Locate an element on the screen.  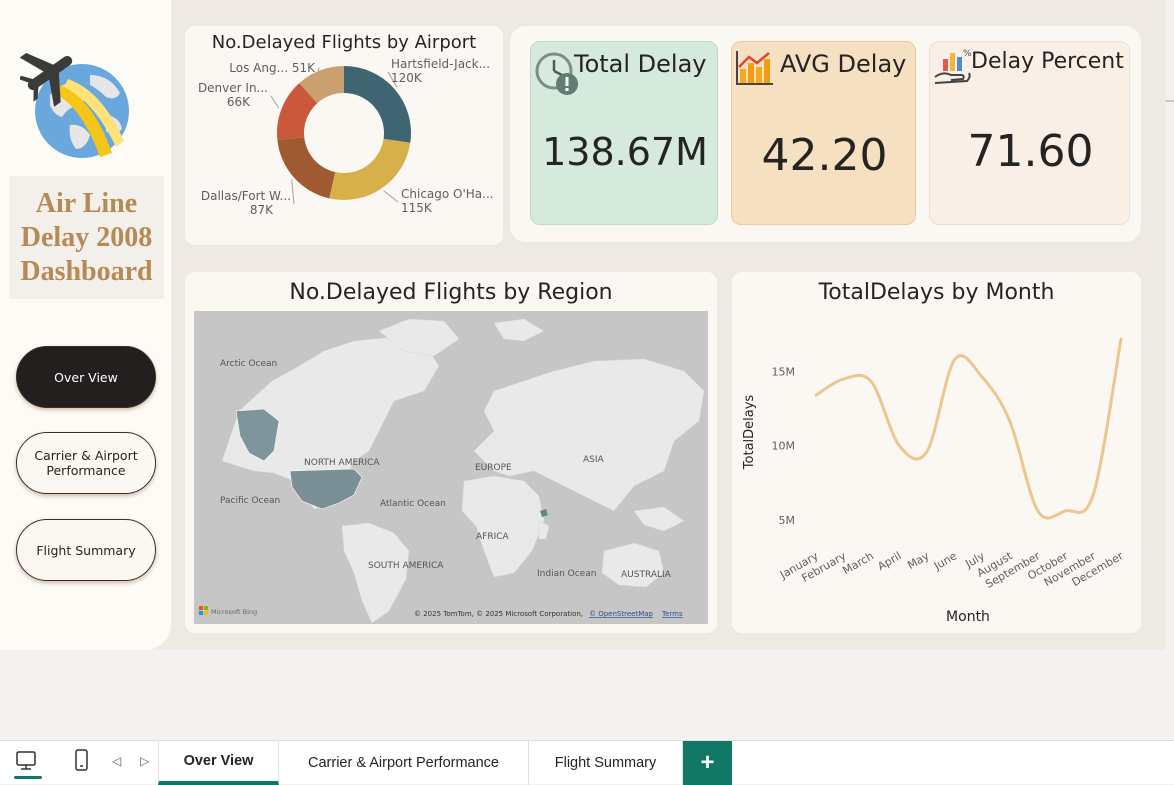
chevron-left-icon: ◁ is located at coordinates (116, 761).